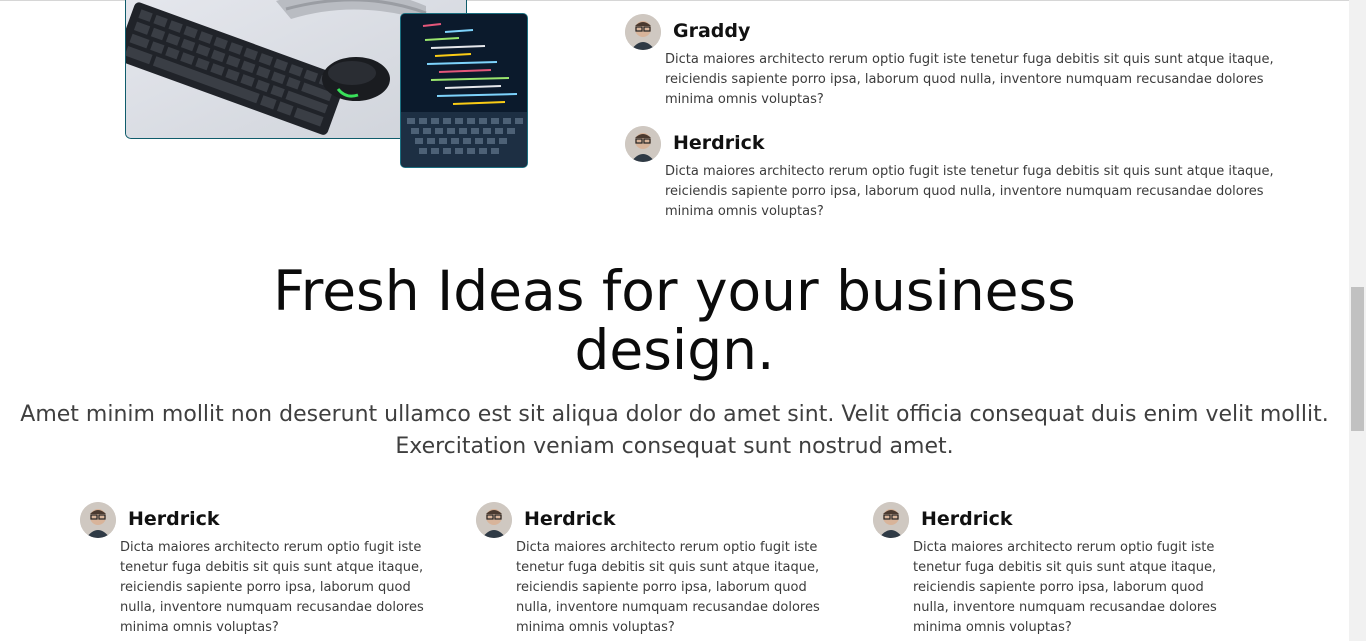 The height and width of the screenshot is (641, 1366). What do you see at coordinates (464, 90) in the screenshot?
I see `code-laptop-image` at bounding box center [464, 90].